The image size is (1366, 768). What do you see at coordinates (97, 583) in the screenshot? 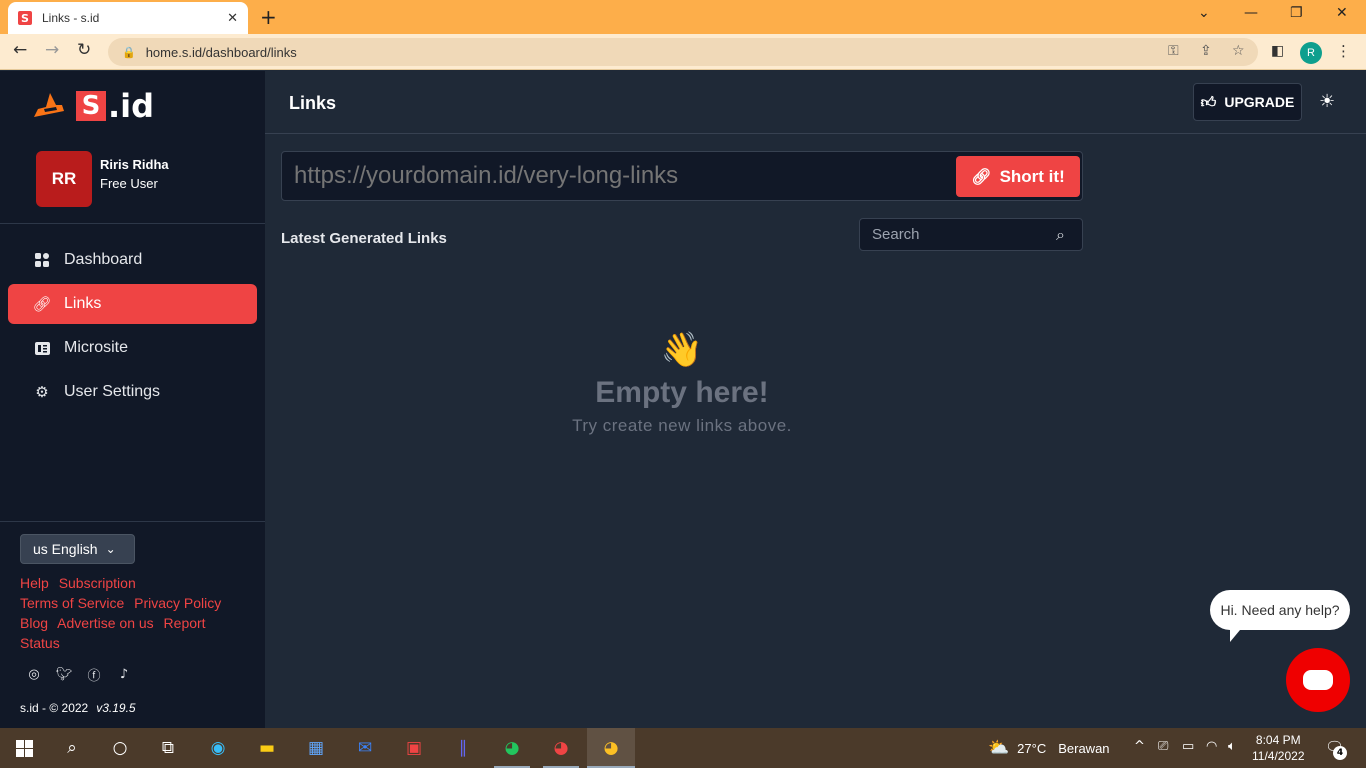
I see `subscription-link: Subscription` at bounding box center [97, 583].